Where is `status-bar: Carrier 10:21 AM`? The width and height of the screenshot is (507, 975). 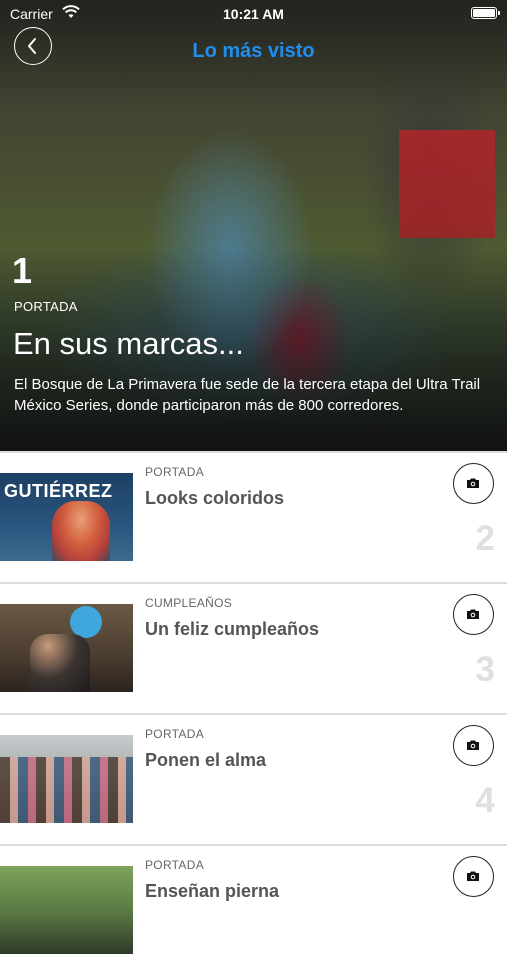 status-bar: Carrier 10:21 AM is located at coordinates (253, 14).